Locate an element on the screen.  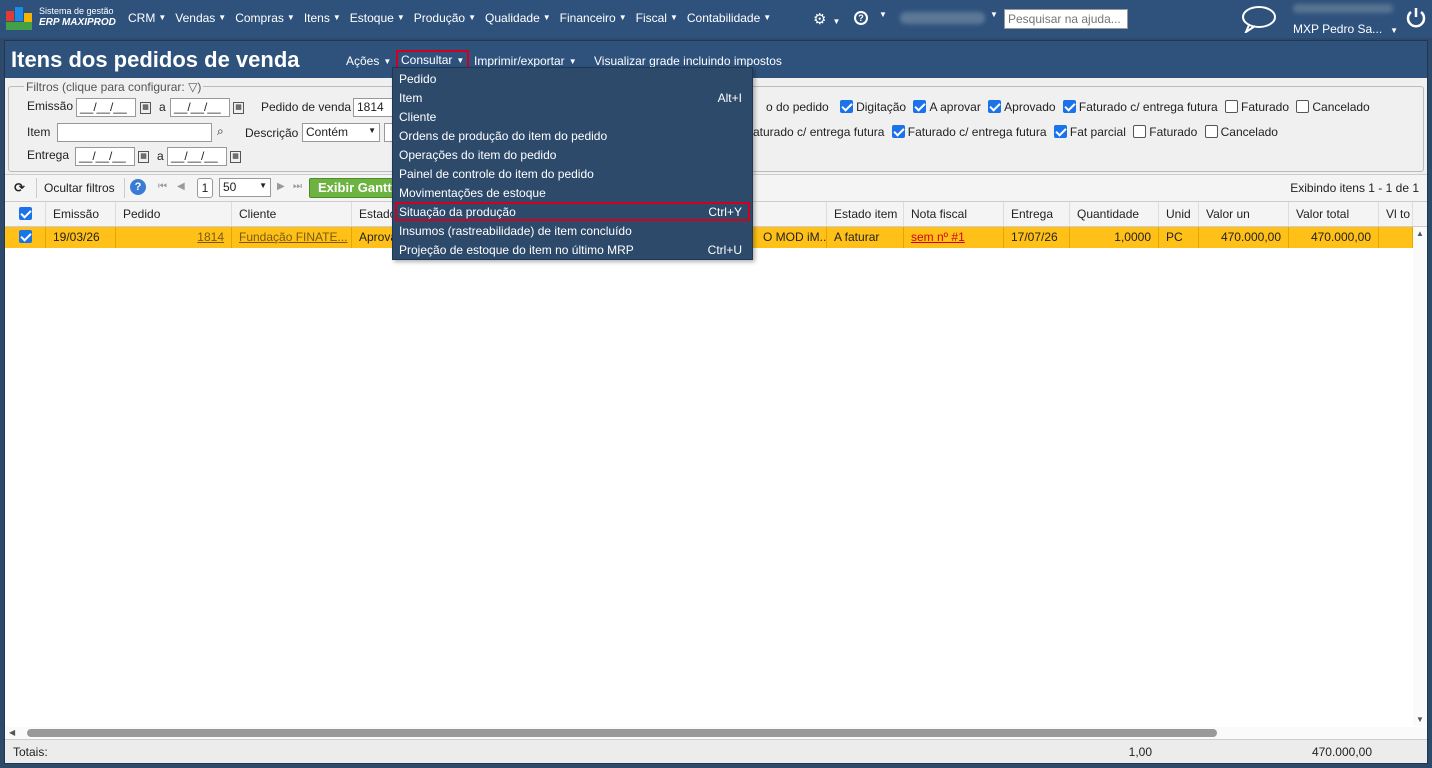
chk-cancelado: Cancelado is located at coordinates (1333, 107).